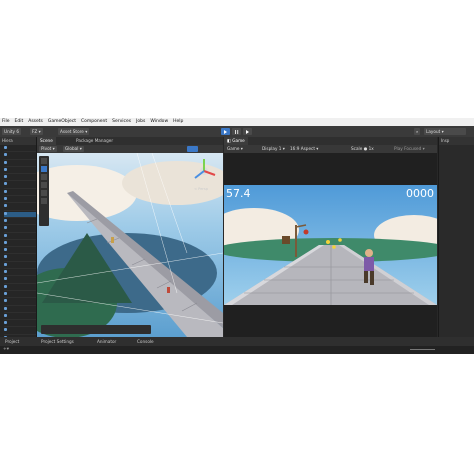 Image resolution: width=474 pixels, height=474 pixels. Describe the element at coordinates (445, 131) in the screenshot. I see `layout-dropdown: Layout ▾` at that location.